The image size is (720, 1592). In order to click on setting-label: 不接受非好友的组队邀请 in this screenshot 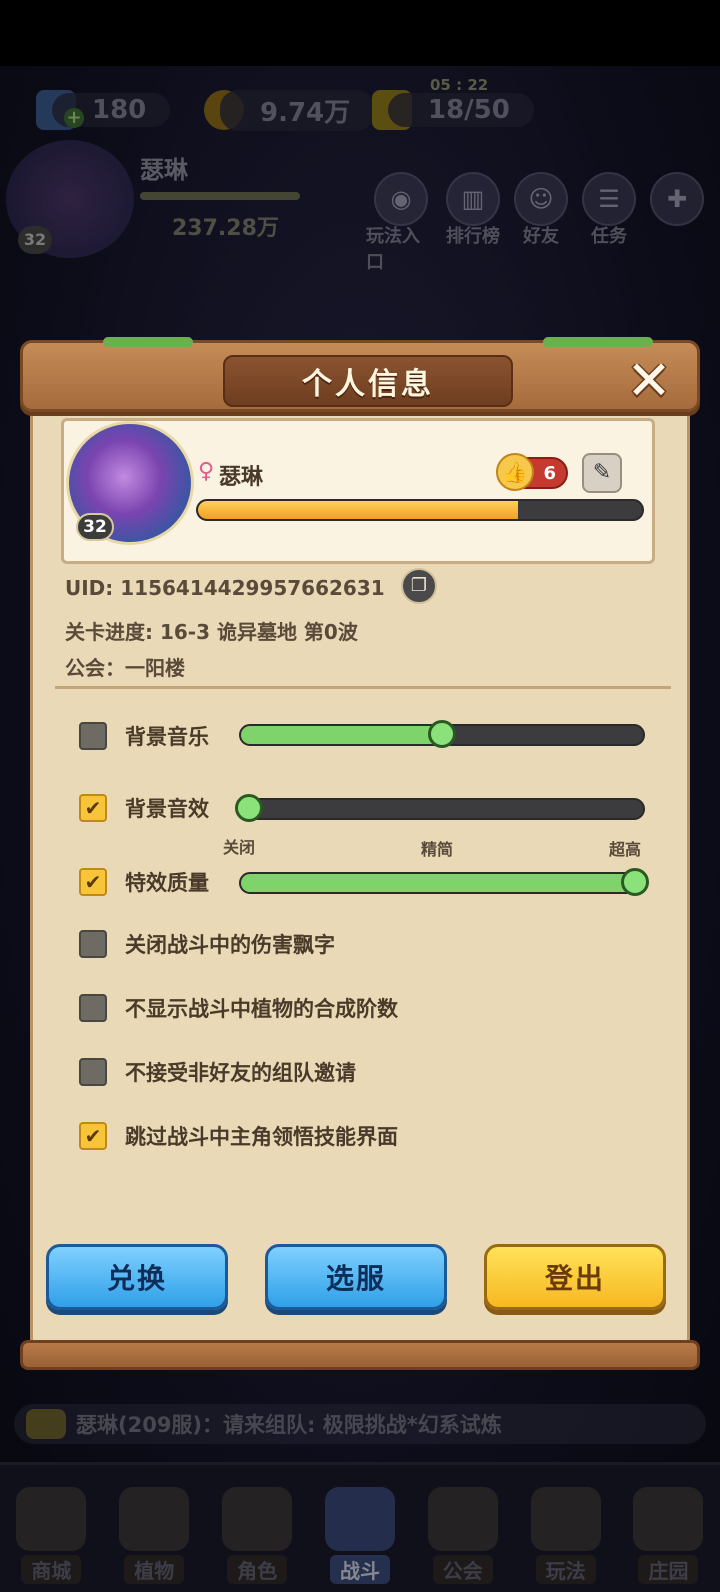, I will do `click(240, 1073)`.